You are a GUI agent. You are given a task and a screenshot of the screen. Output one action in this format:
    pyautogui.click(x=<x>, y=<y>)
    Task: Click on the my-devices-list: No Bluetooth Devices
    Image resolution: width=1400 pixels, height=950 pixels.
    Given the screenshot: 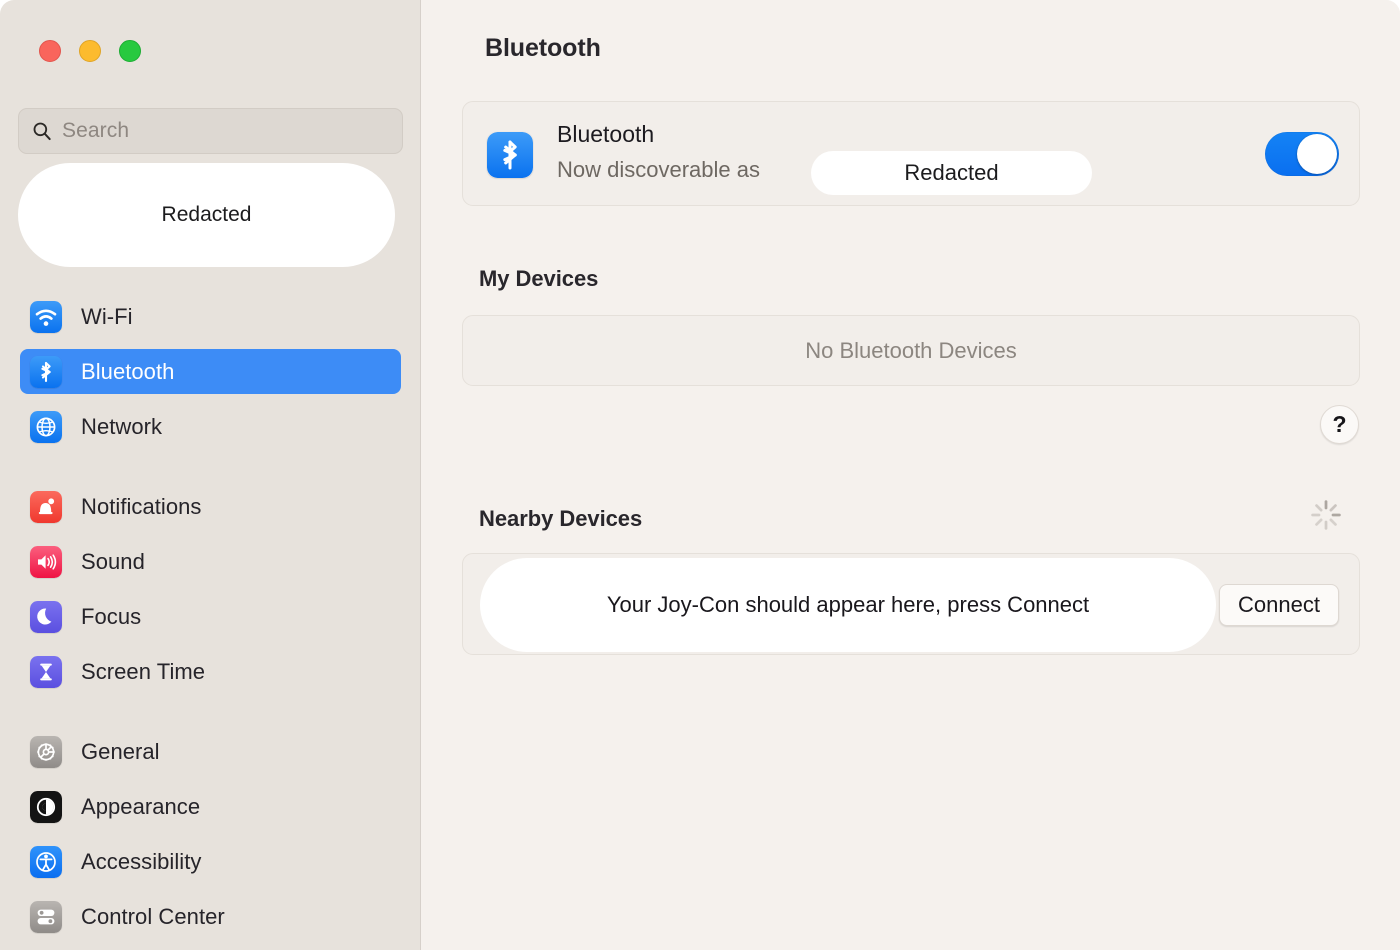 What is the action you would take?
    pyautogui.click(x=911, y=350)
    